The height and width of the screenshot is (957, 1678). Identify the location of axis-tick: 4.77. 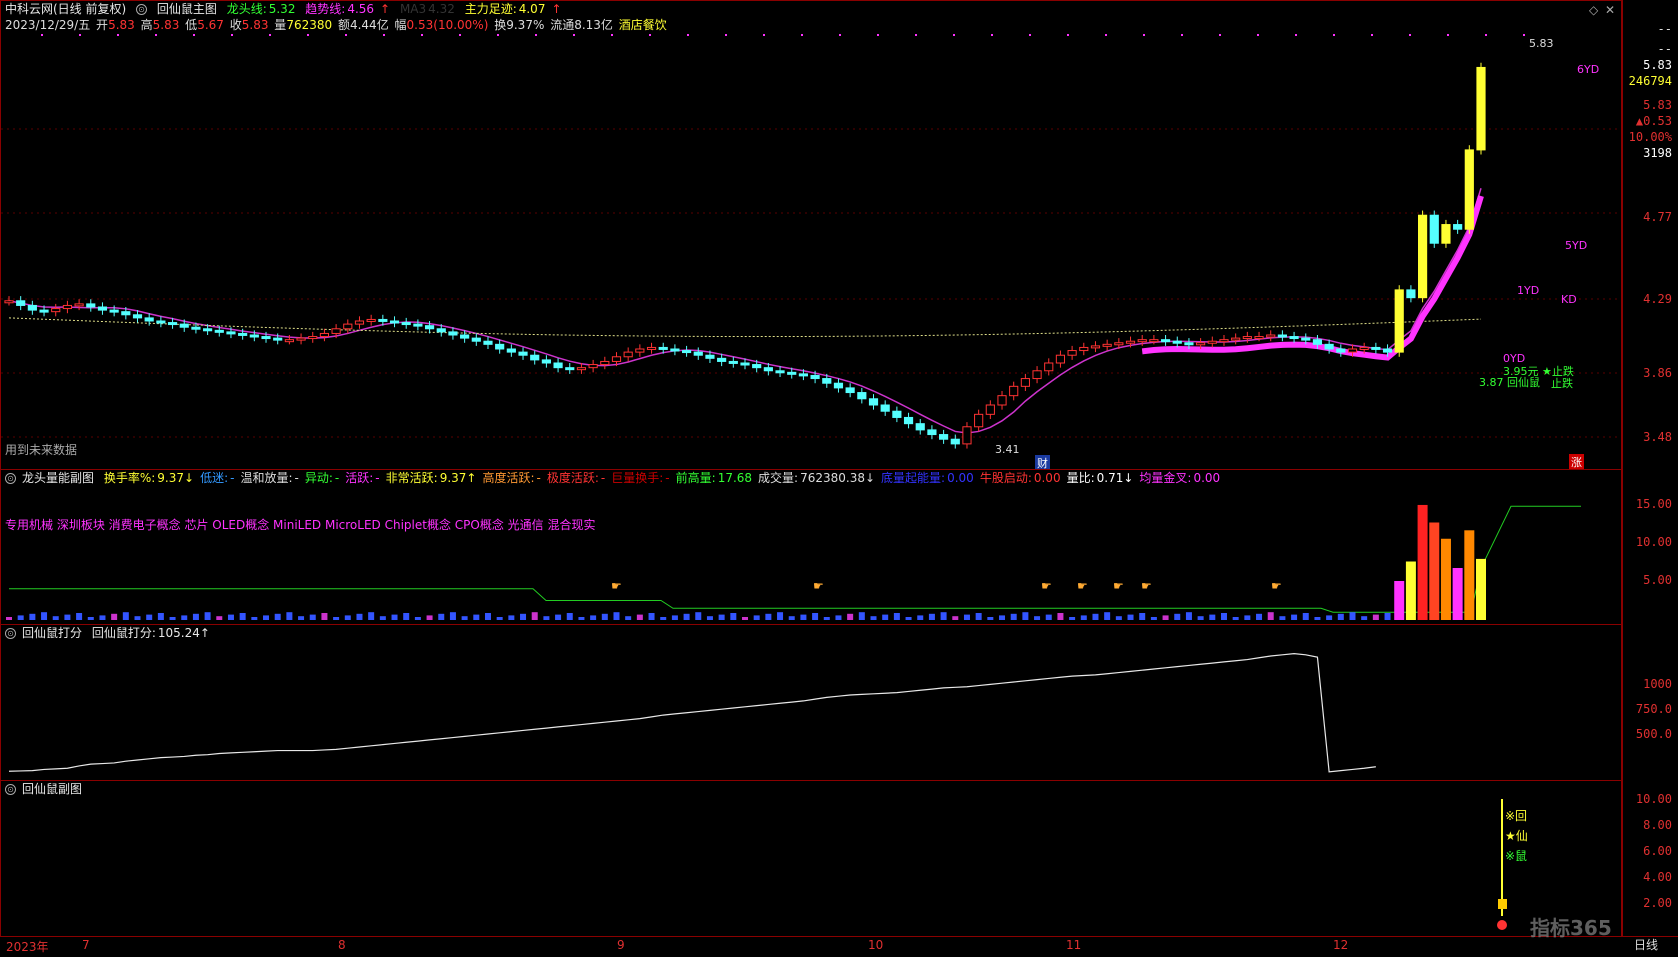
(1657, 217).